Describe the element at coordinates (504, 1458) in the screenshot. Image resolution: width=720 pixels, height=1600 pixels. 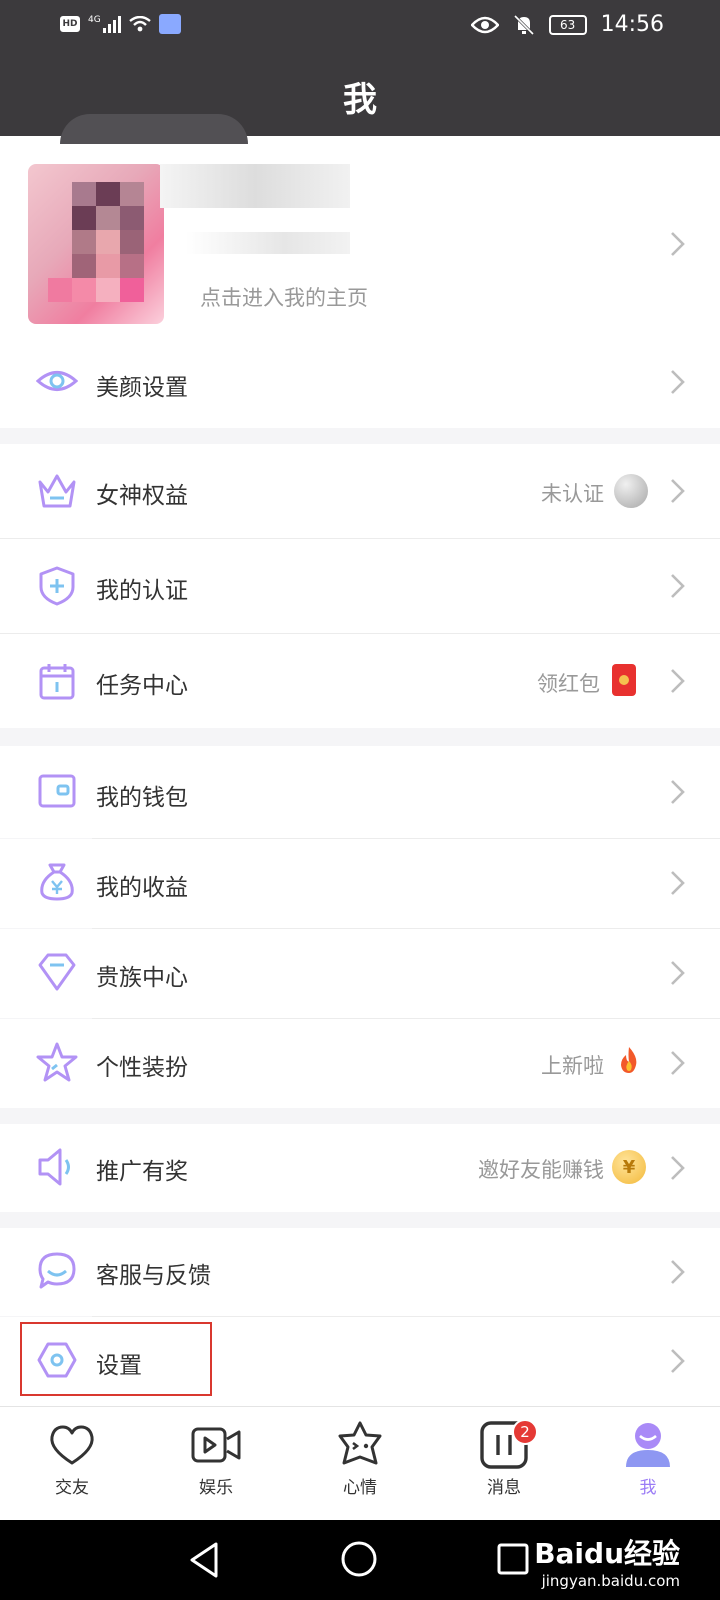
I see `nav-tab-messages: 2 消息` at that location.